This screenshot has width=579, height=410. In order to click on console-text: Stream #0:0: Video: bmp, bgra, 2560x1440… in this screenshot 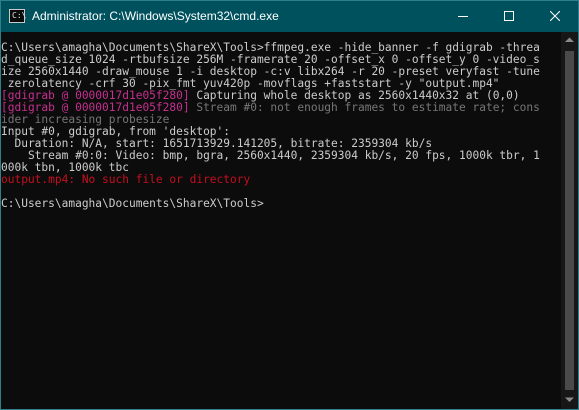, I will do `click(270, 156)`.